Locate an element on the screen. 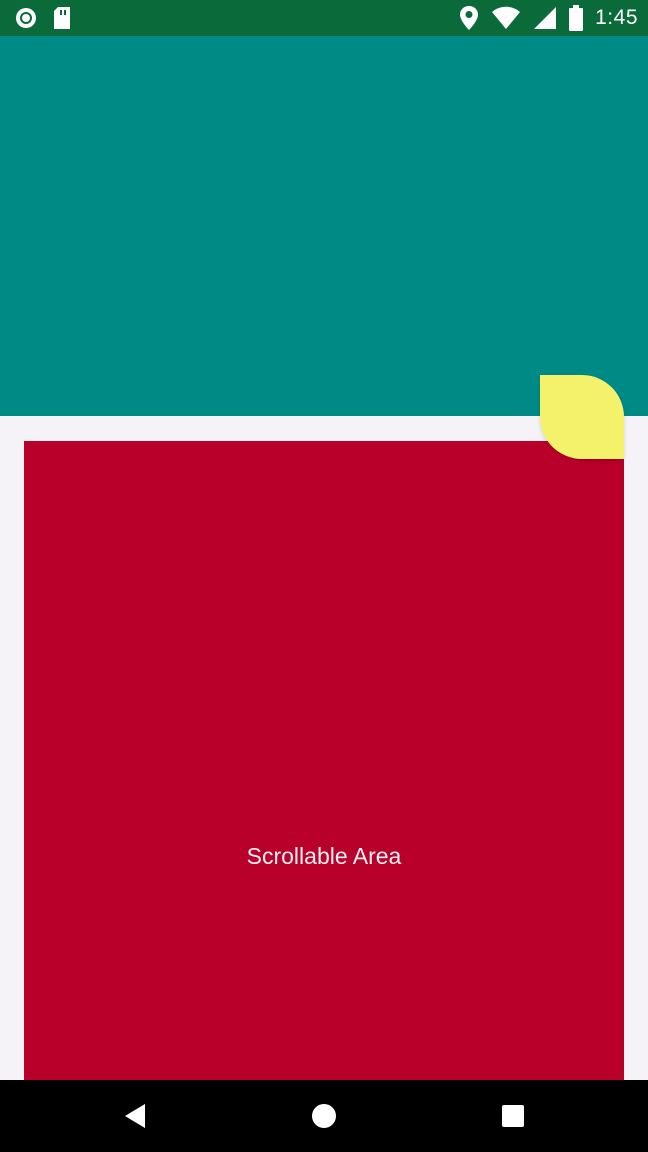 The image size is (648, 1152). back-icon is located at coordinates (135, 1116).